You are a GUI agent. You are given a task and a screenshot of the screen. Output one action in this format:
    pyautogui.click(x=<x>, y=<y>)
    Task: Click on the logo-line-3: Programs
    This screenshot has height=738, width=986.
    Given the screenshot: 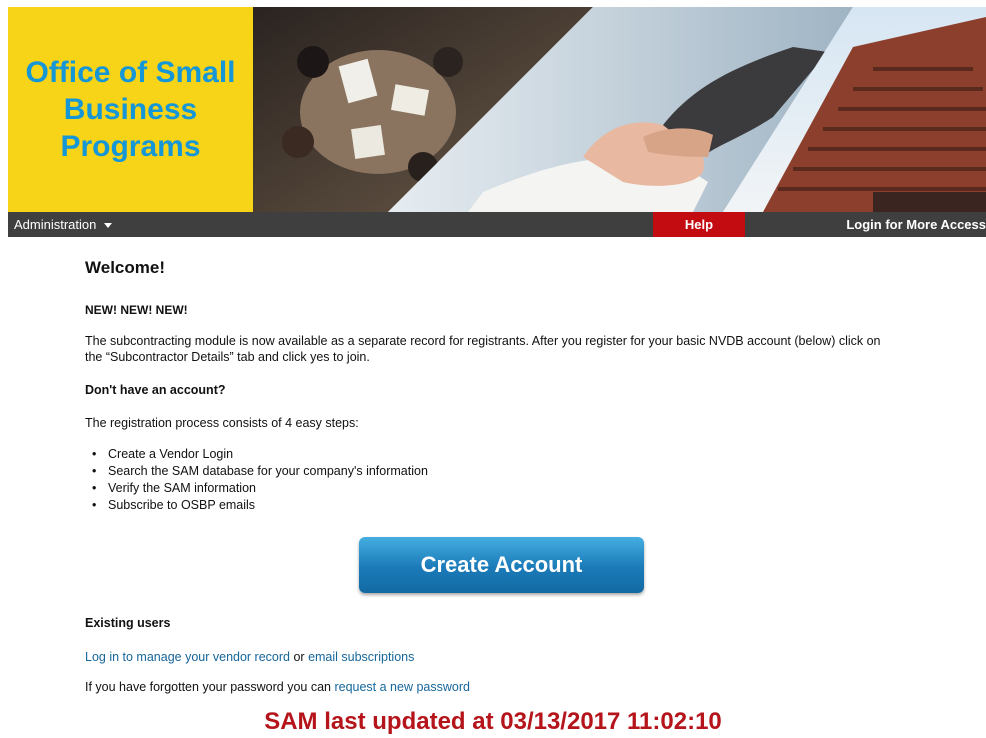 What is the action you would take?
    pyautogui.click(x=130, y=146)
    